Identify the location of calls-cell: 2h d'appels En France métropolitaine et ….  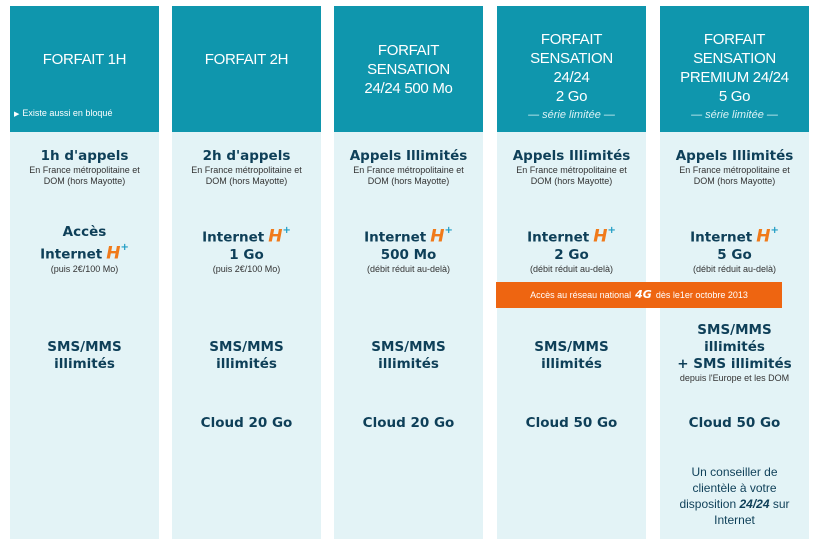
(246, 167).